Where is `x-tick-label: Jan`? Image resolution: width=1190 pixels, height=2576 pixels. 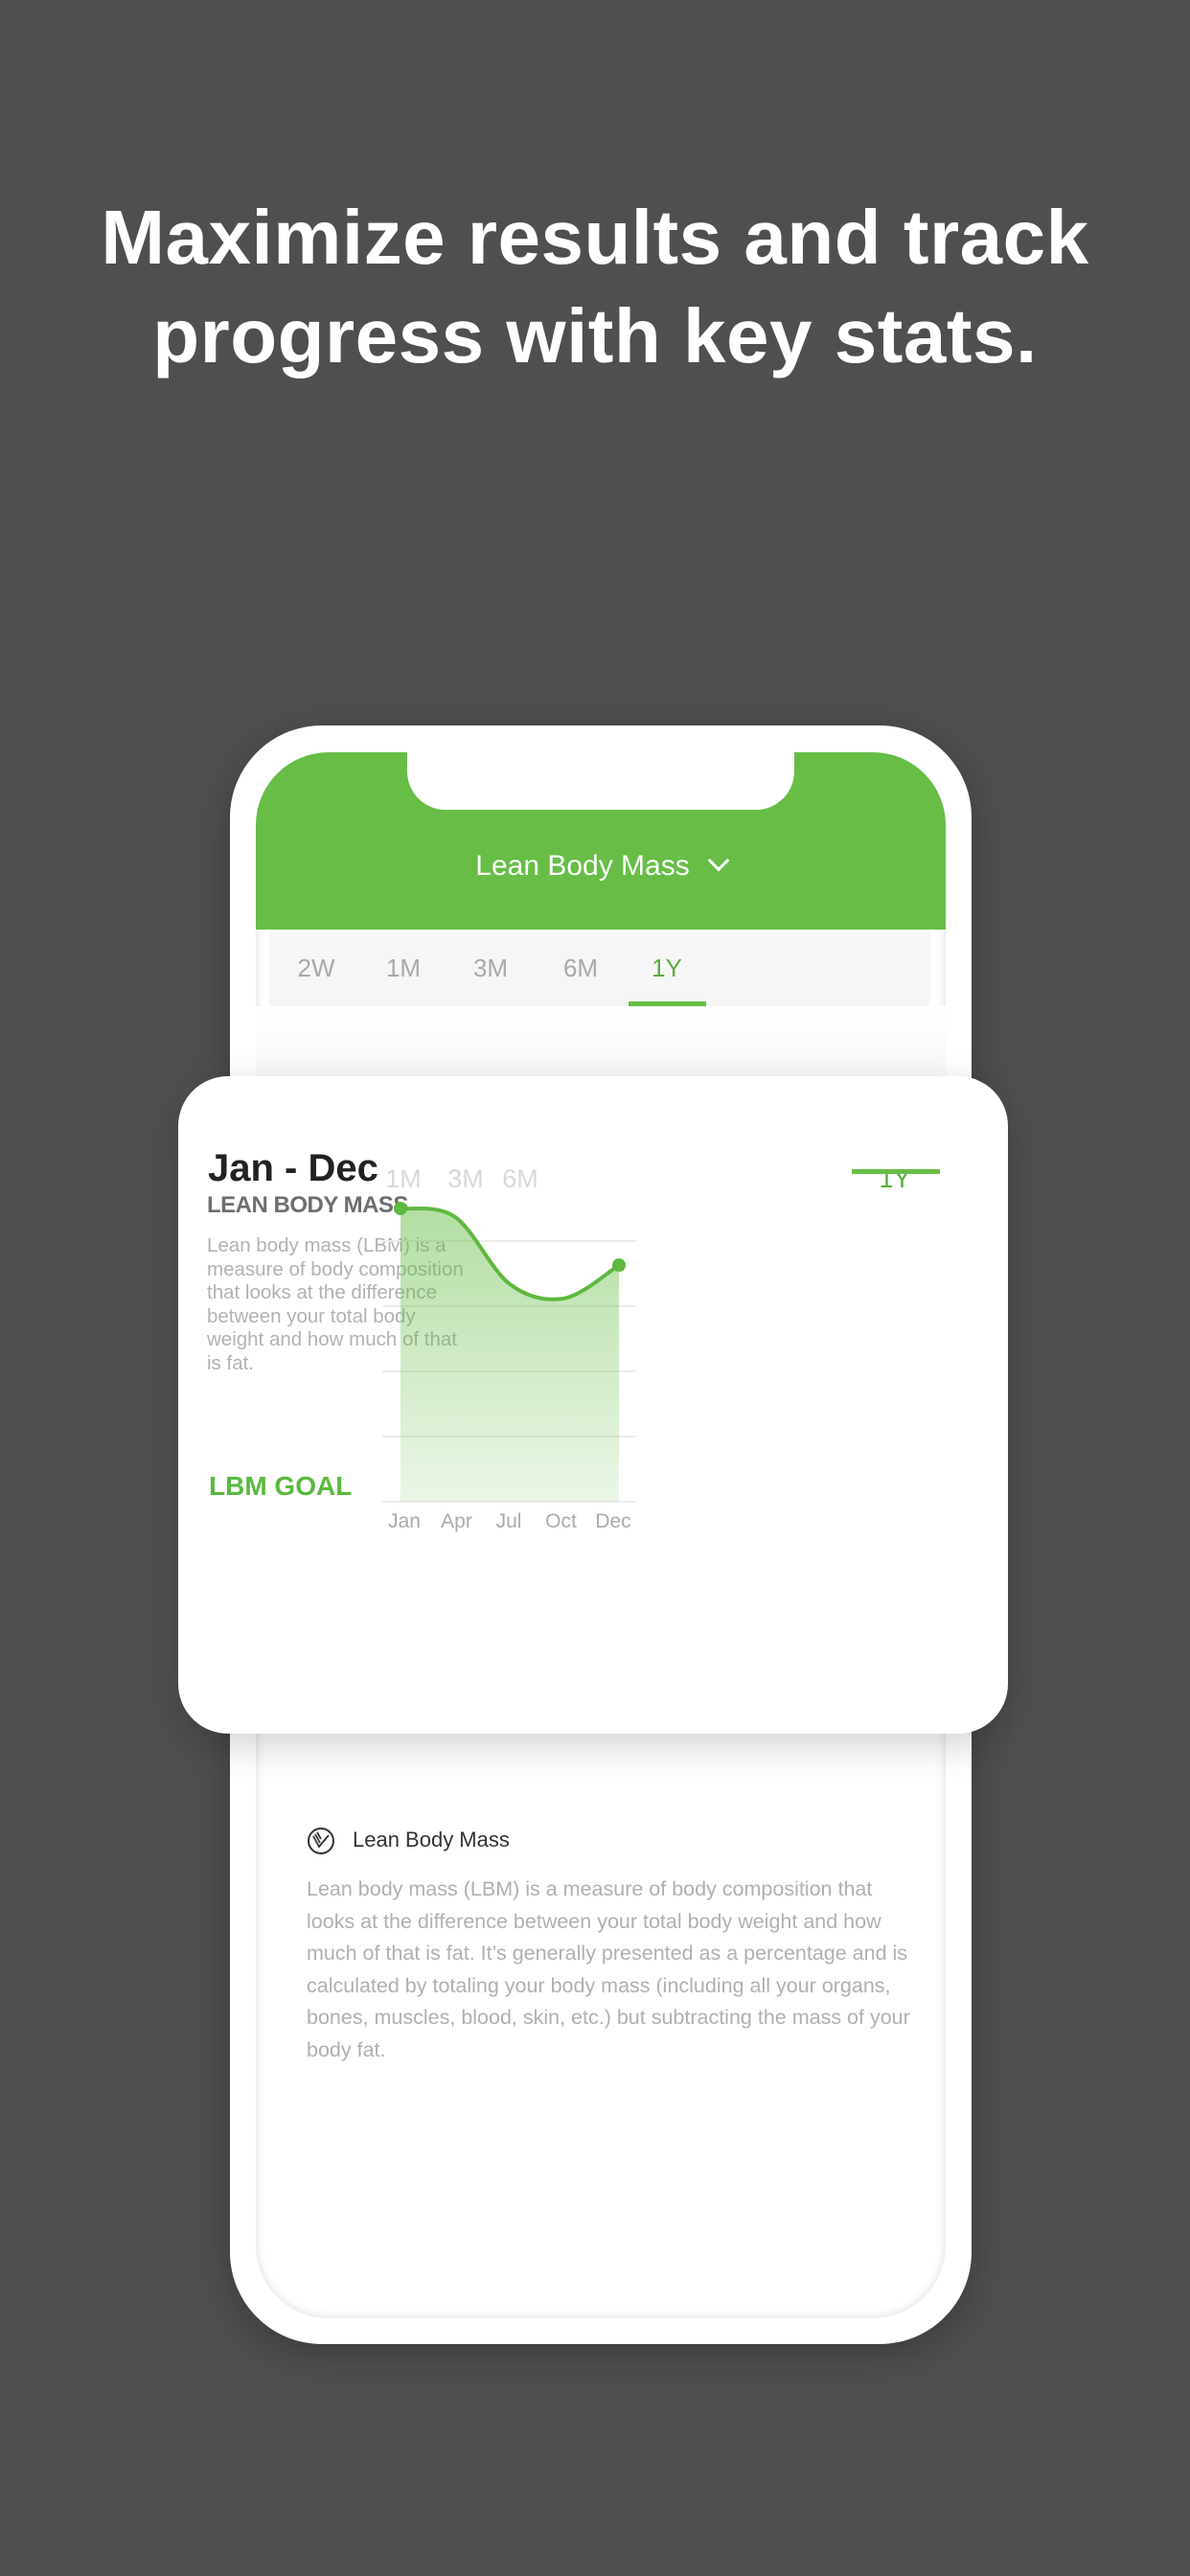
x-tick-label: Jan is located at coordinates (405, 1521).